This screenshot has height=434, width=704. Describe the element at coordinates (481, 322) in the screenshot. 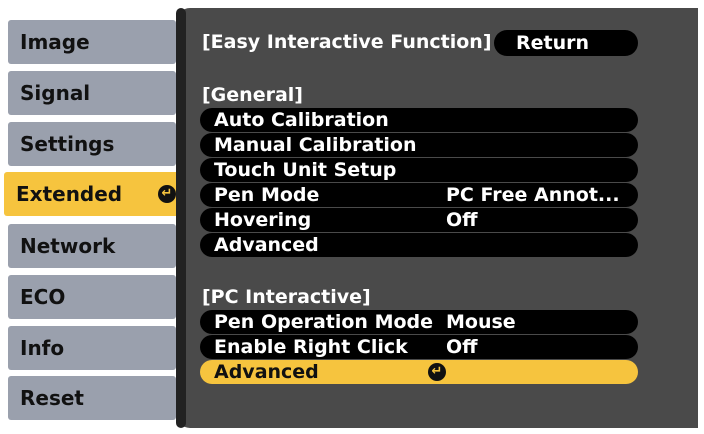

I see `row-value: Mouse` at that location.